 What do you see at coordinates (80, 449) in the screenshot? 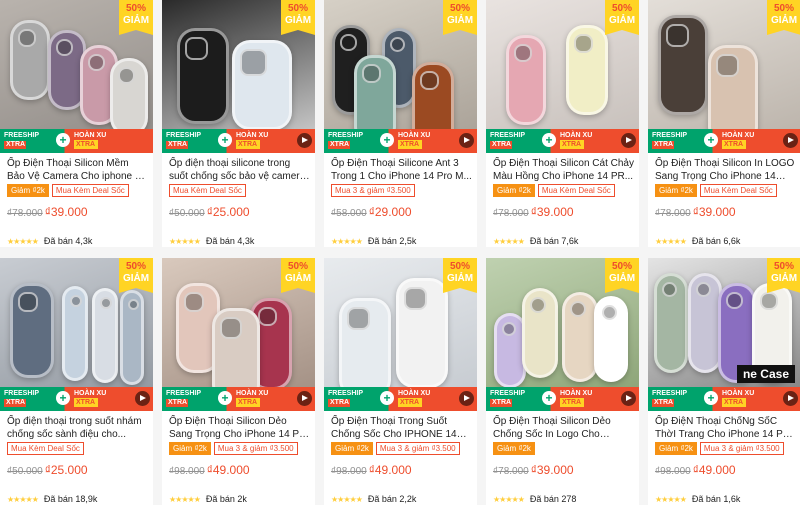
I see `promo-tags: Mua Kèm Deal Sốc` at bounding box center [80, 449].